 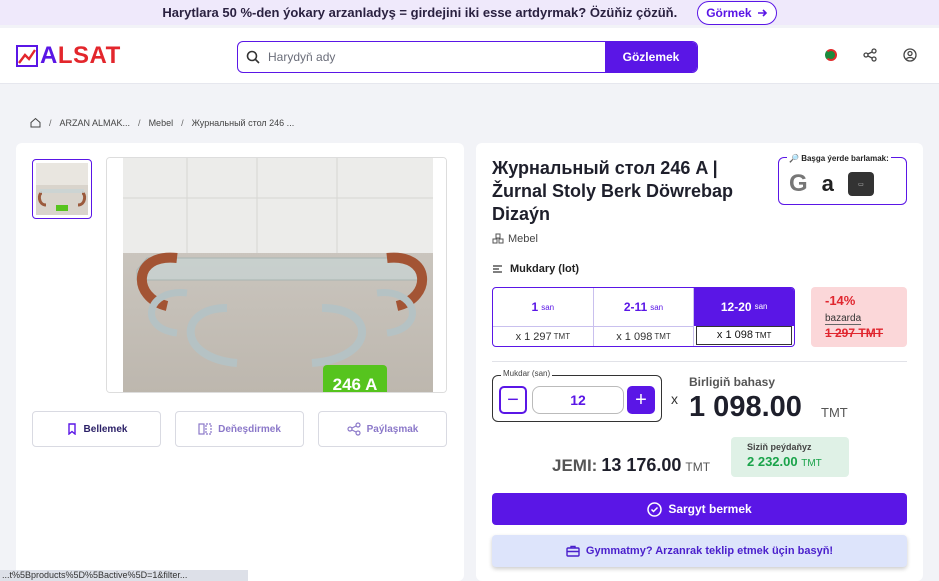 I want to click on tier-range-value: 12-20, so click(x=736, y=306).